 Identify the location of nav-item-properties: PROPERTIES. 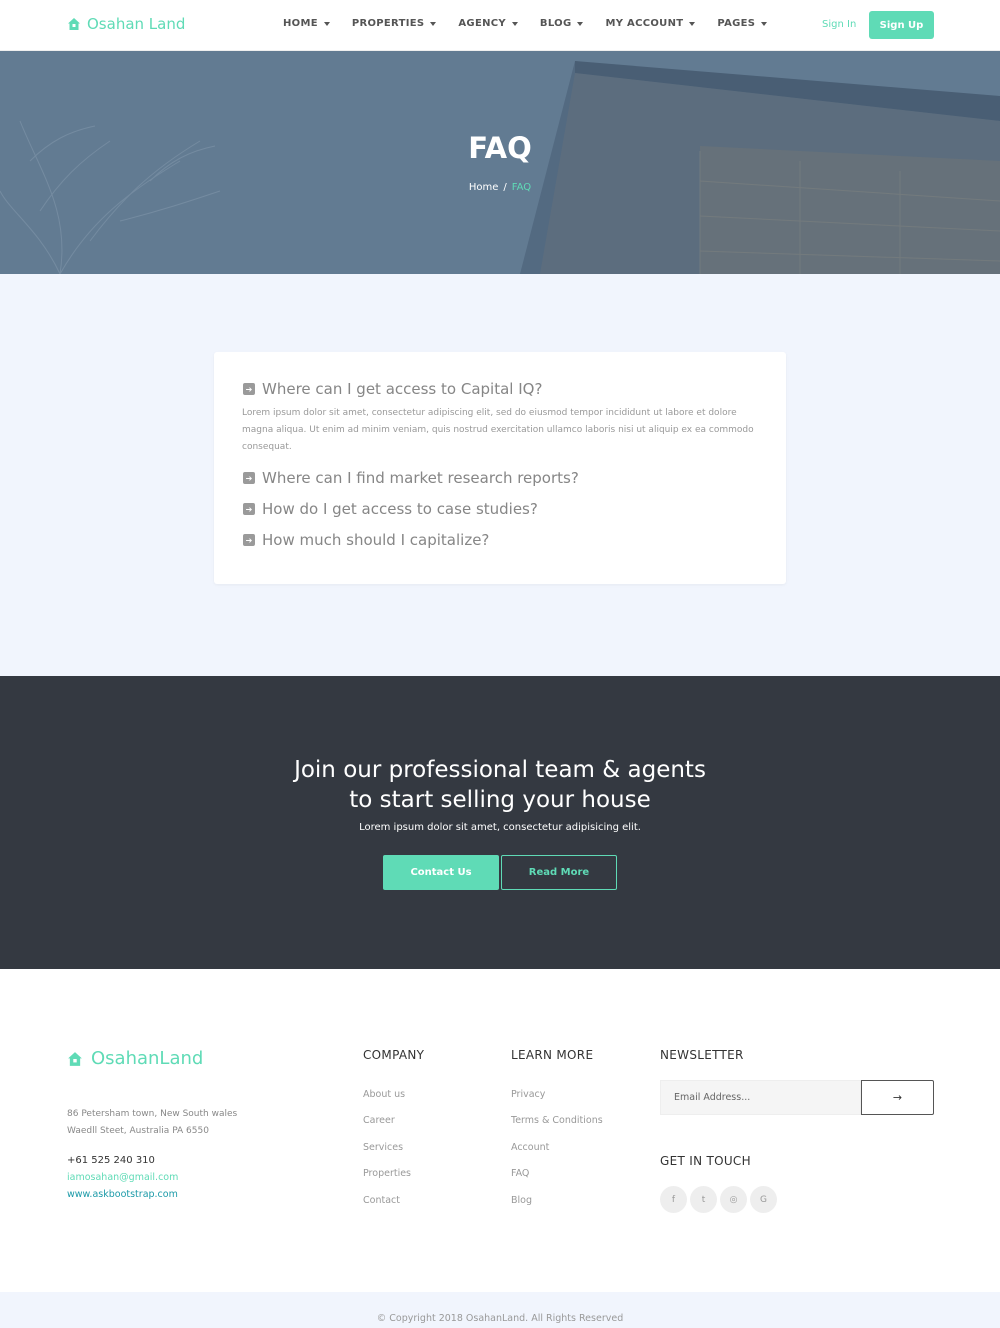
(394, 23).